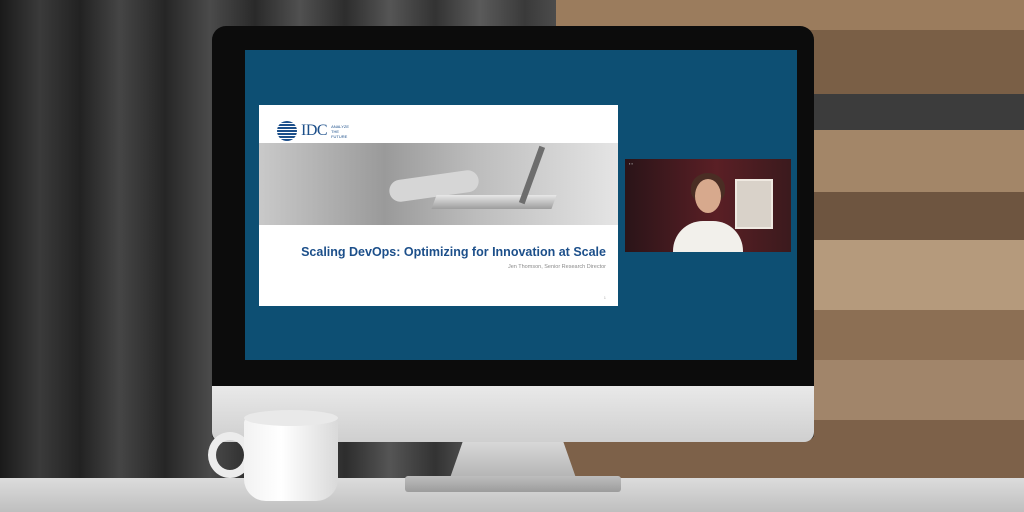 Image resolution: width=1024 pixels, height=512 pixels. Describe the element at coordinates (604, 297) in the screenshot. I see `slide-page-number: 1` at that location.